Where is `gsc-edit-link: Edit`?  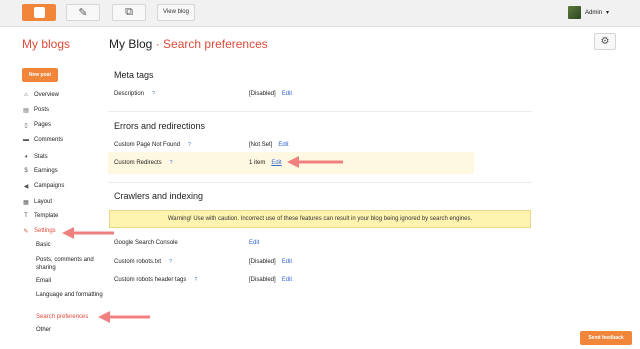
gsc-edit-link: Edit is located at coordinates (254, 243).